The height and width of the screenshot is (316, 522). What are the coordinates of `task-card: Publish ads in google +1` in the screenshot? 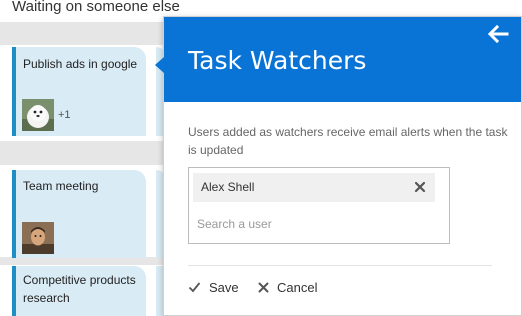 It's located at (79, 91).